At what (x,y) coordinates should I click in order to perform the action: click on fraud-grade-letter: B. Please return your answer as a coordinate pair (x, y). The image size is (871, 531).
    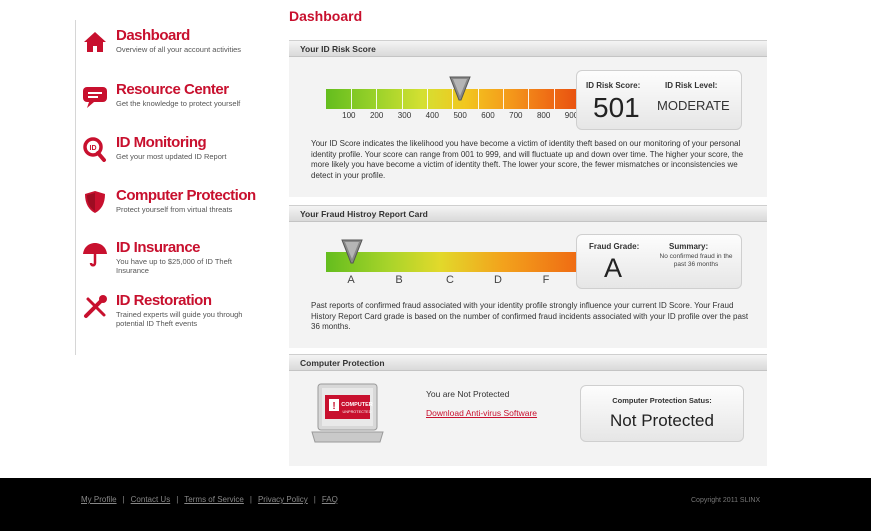
    Looking at the image, I should click on (399, 280).